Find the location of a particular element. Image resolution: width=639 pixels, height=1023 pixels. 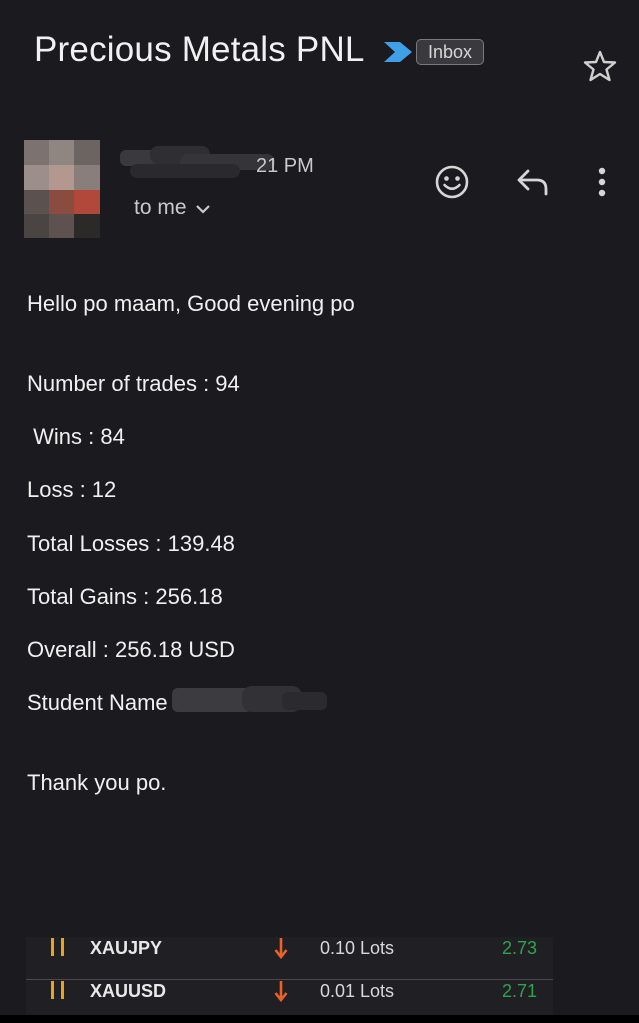

reply-button is located at coordinates (533, 182).